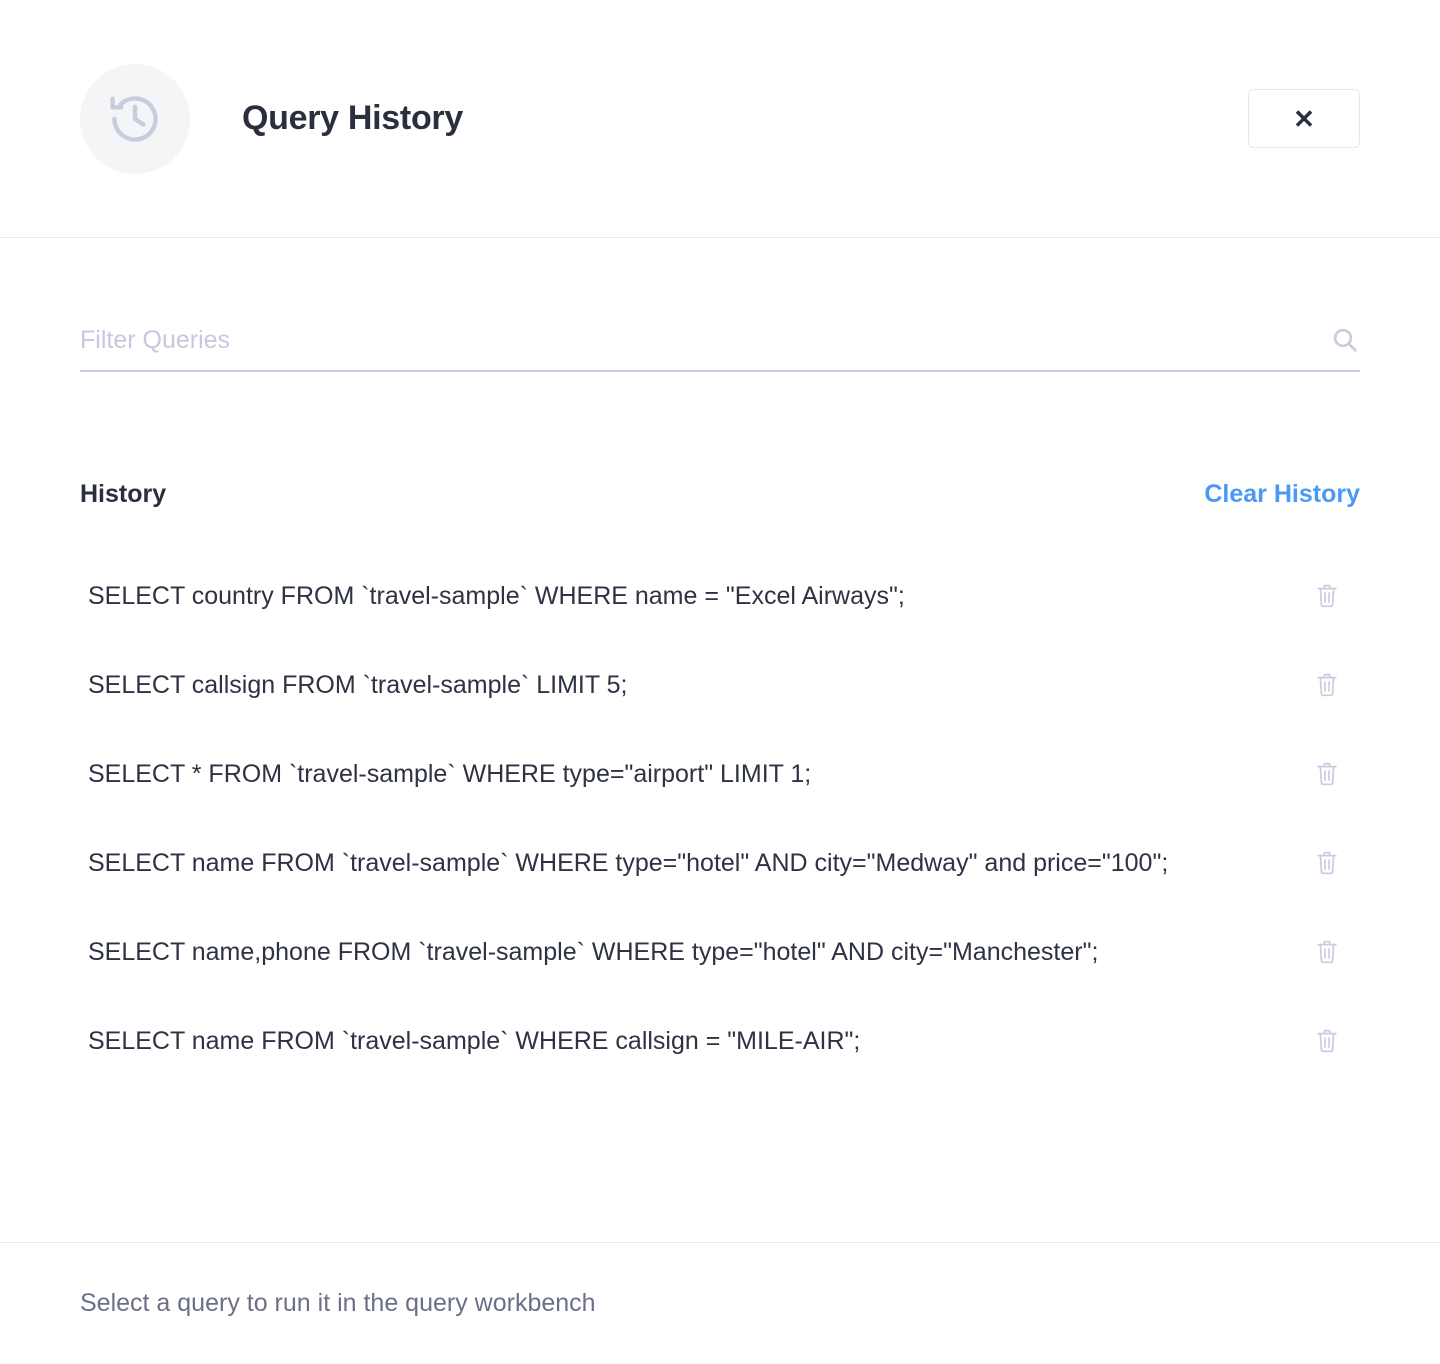 This screenshot has width=1440, height=1364. What do you see at coordinates (720, 494) in the screenshot?
I see `history-header-row: History Clear History` at bounding box center [720, 494].